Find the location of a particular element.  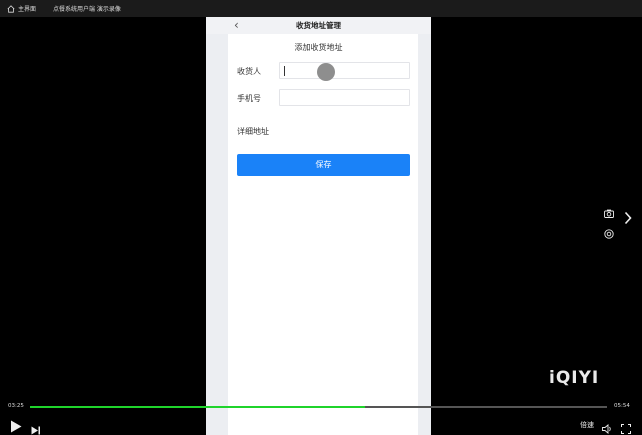

touch-indicator is located at coordinates (326, 72).